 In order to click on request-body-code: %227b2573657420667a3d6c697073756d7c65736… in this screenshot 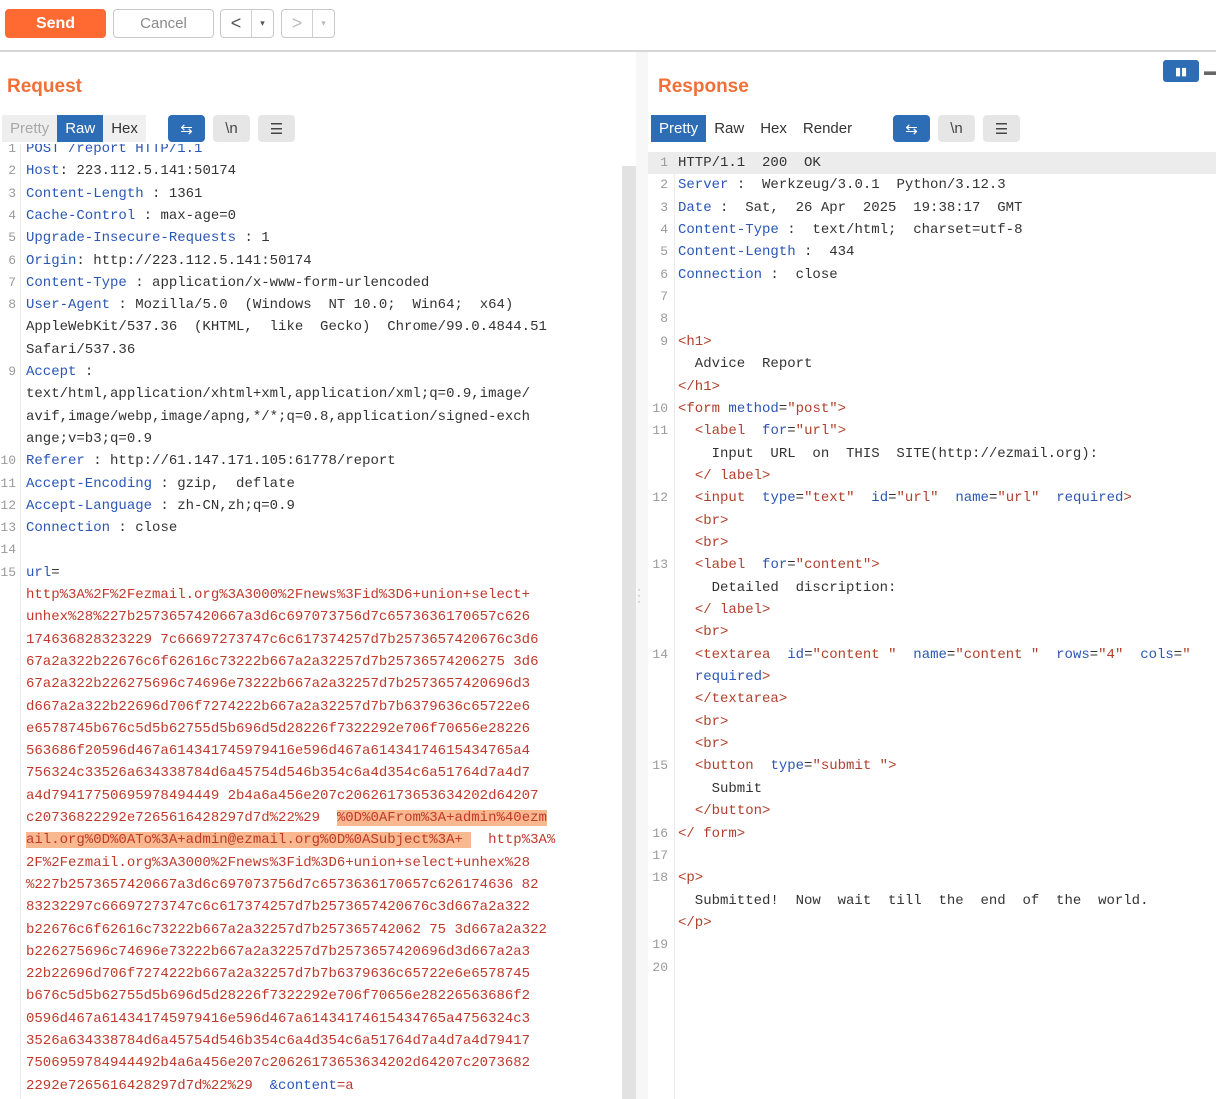, I will do `click(282, 885)`.